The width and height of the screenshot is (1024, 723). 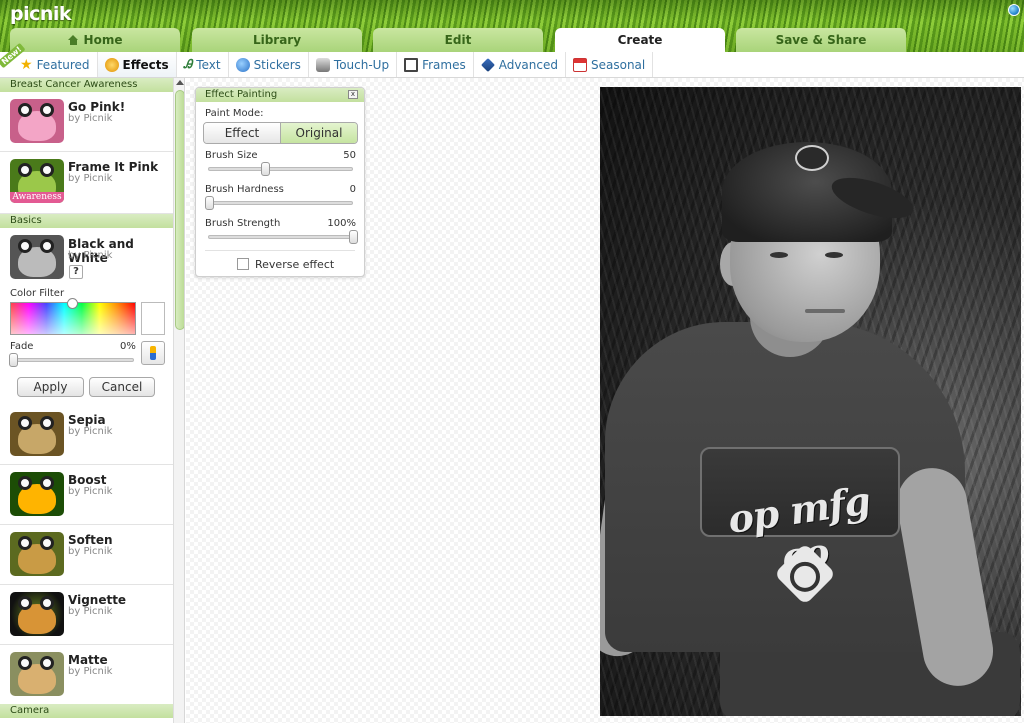 What do you see at coordinates (618, 64) in the screenshot?
I see `subtab-seasonal-label: Seasonal` at bounding box center [618, 64].